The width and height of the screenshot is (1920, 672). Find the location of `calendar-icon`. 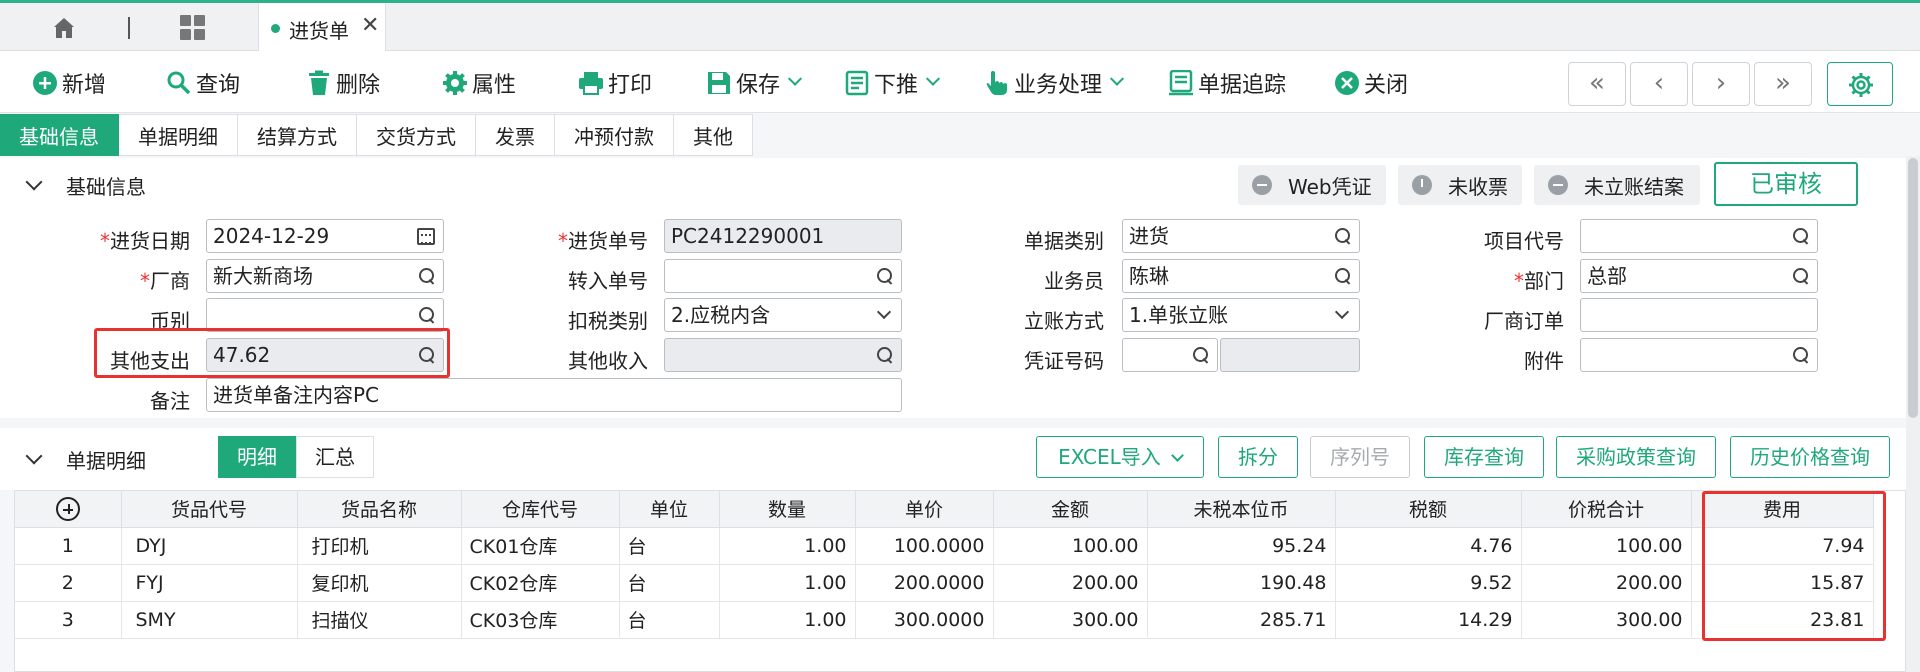

calendar-icon is located at coordinates (426, 236).